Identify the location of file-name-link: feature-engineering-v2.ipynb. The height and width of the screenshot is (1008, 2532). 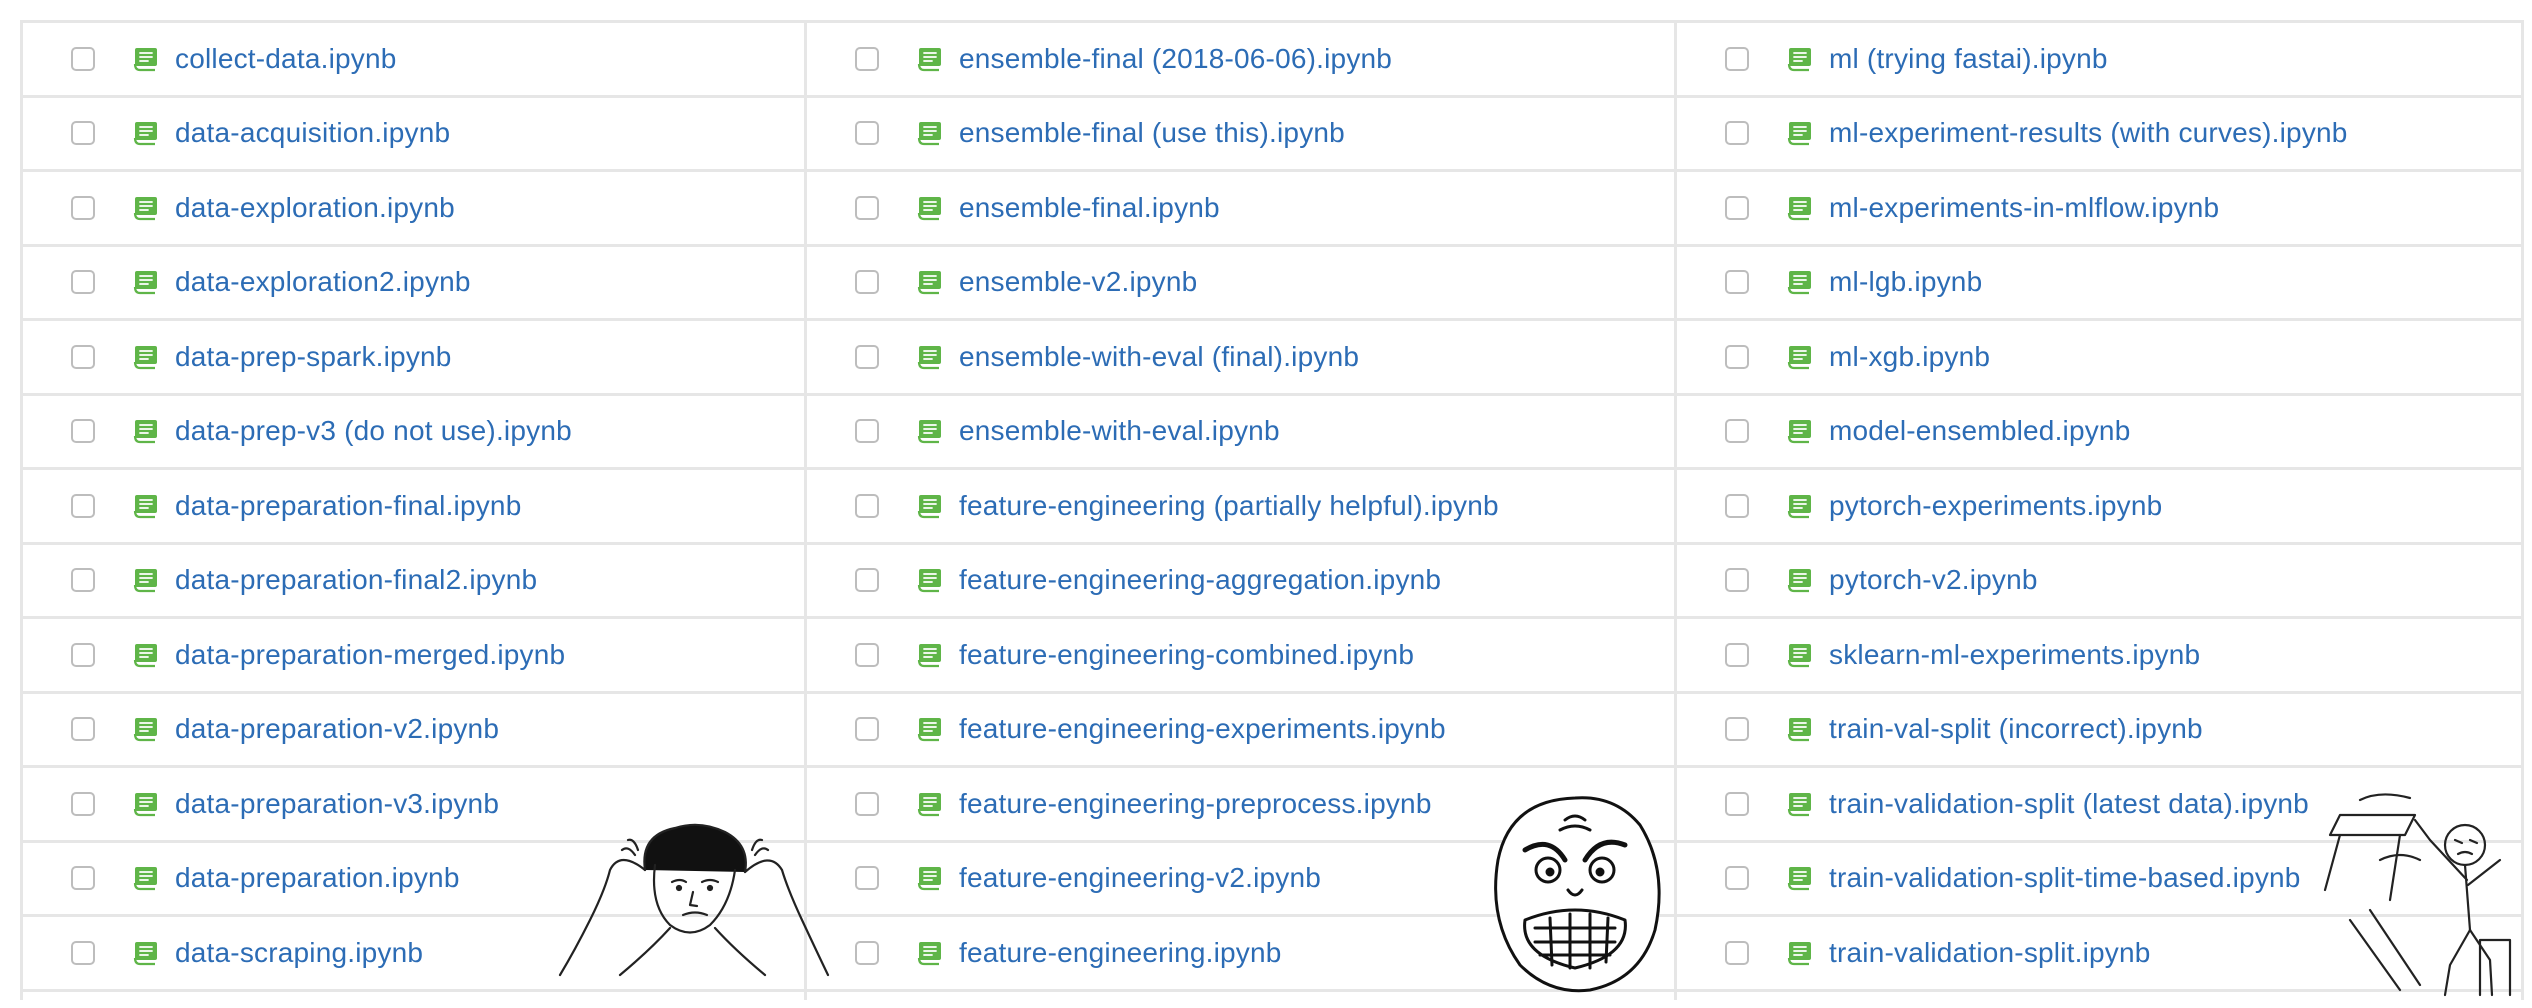
(1140, 878).